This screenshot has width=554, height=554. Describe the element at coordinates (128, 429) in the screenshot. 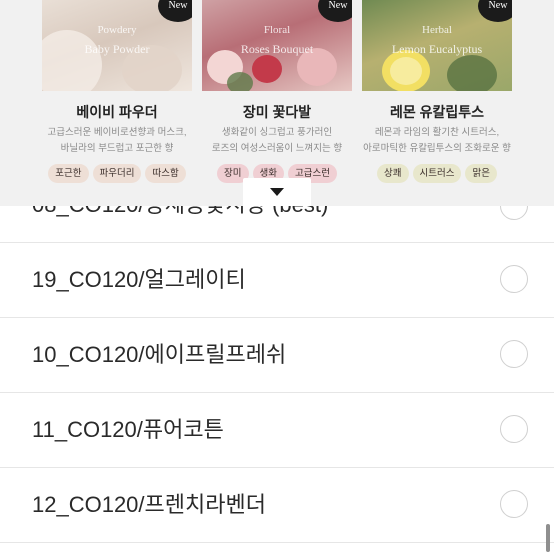

I see `option-label: 11_CO120/퓨어코튼` at that location.